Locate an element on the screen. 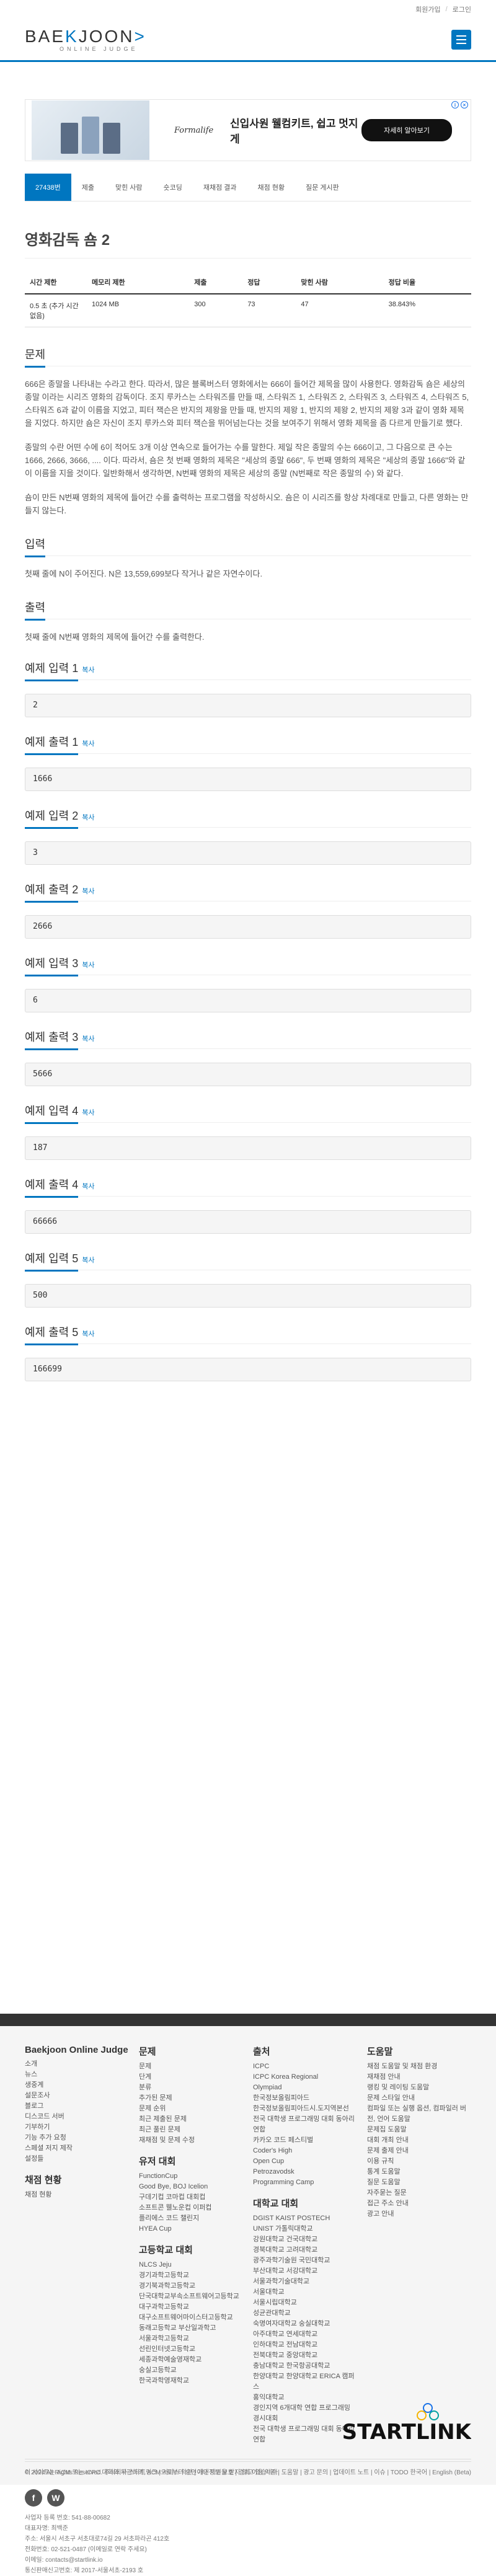 The height and width of the screenshot is (2576, 496). footer-link: Open Cup is located at coordinates (305, 2161).